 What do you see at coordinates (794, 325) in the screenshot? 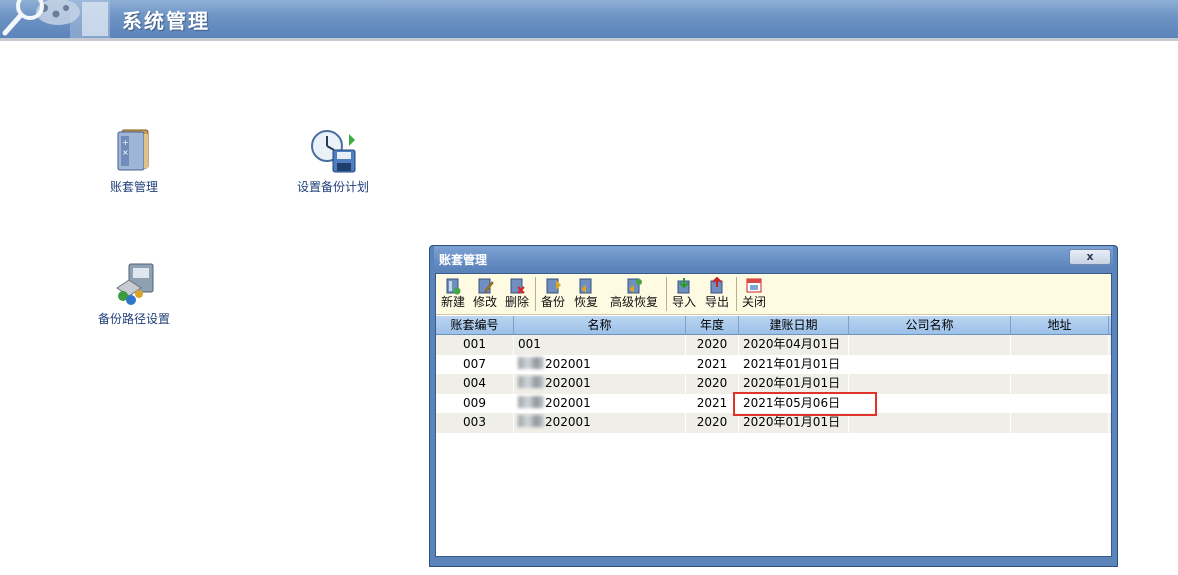
I see `column-header: 建账日期` at bounding box center [794, 325].